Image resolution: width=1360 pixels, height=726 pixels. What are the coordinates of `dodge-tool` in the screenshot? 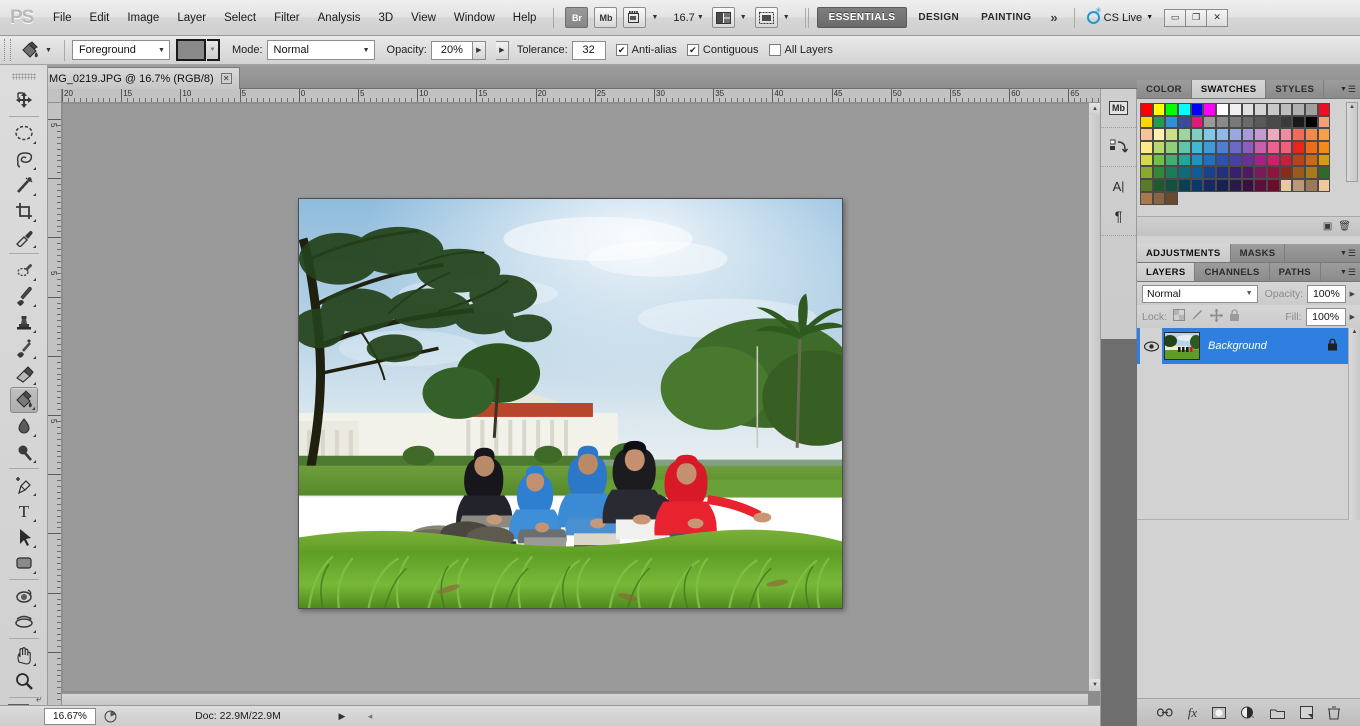 It's located at (24, 452).